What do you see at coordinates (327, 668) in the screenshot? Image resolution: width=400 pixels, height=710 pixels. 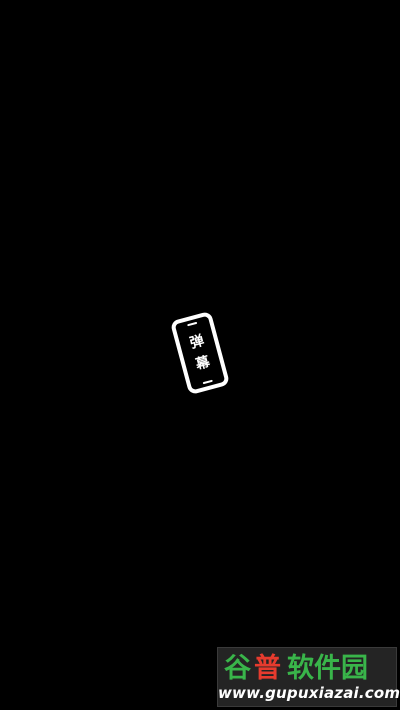 I see `brand-char-rest: 软件园` at bounding box center [327, 668].